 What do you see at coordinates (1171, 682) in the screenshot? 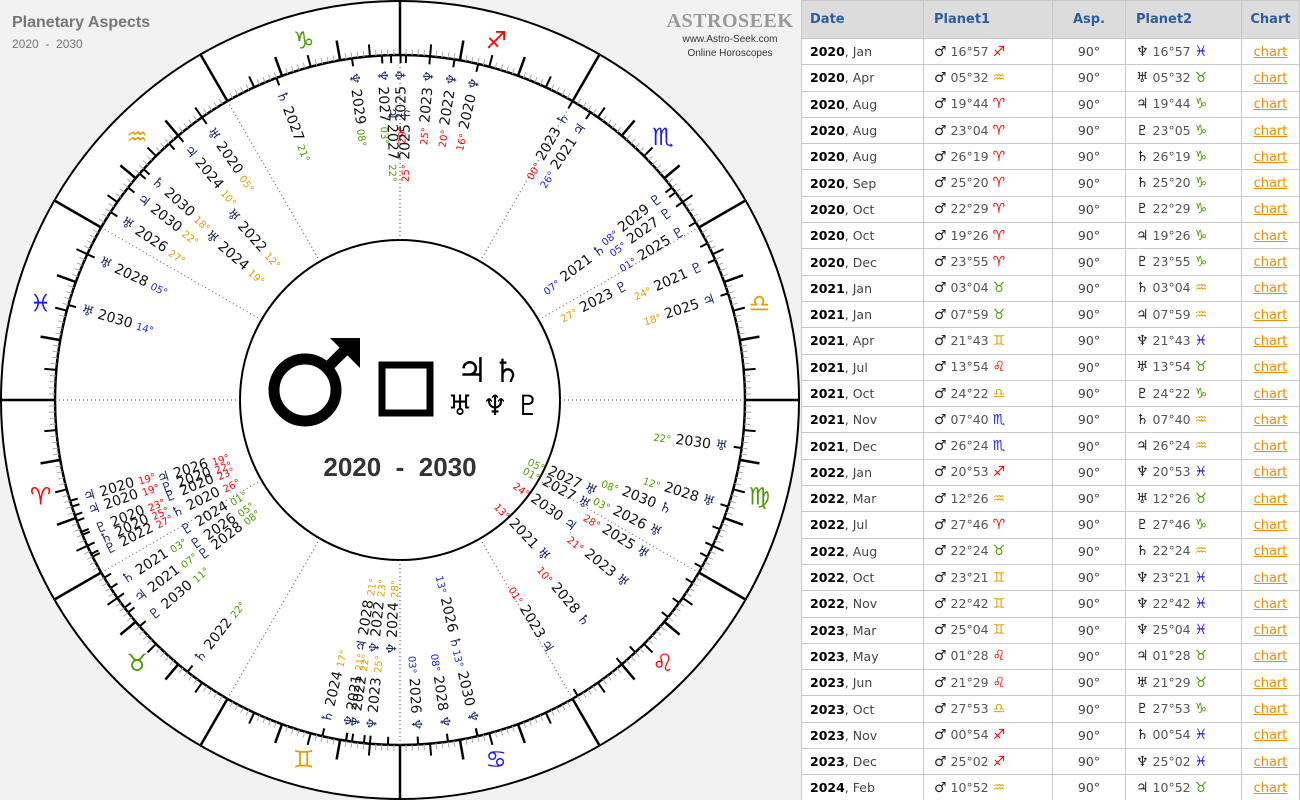
I see `planet2-degree: 21°29` at bounding box center [1171, 682].